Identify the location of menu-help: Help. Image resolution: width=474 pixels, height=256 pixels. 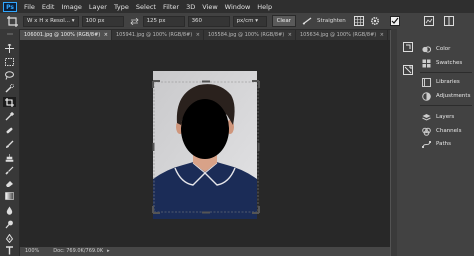
(264, 7).